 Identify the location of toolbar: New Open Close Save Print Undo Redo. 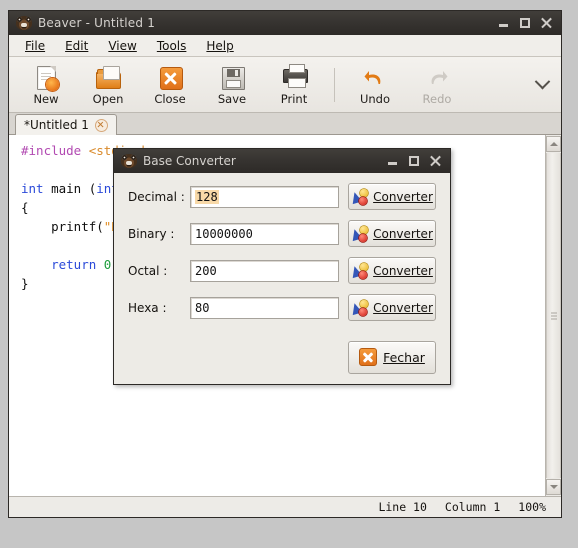
(285, 85).